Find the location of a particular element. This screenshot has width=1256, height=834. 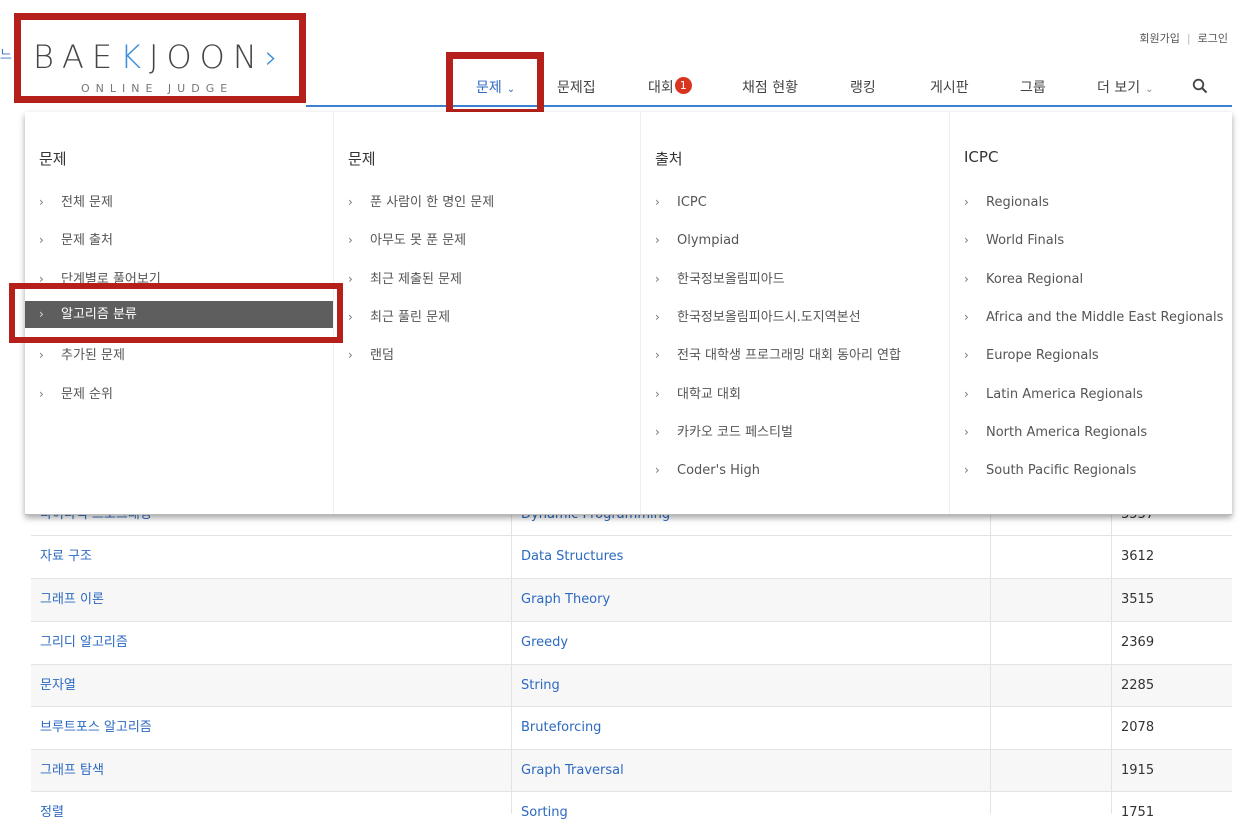

column-title: 출처 is located at coordinates (669, 159).